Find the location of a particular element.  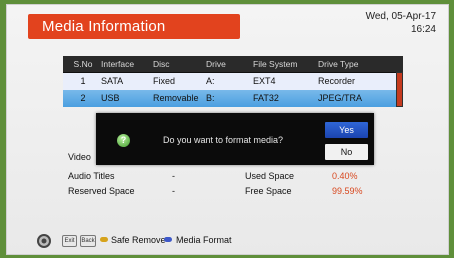

cell-drive-type: JPEG/TRA is located at coordinates (340, 98).